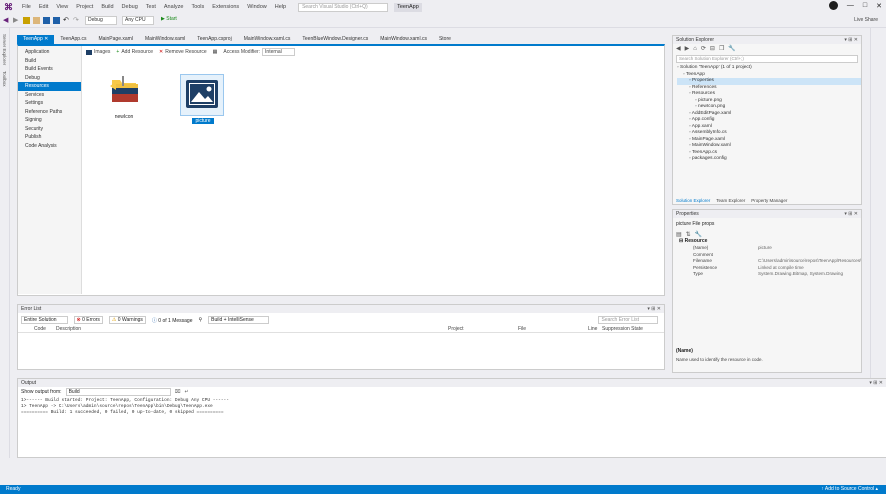 The width and height of the screenshot is (886, 494). What do you see at coordinates (4, 79) in the screenshot?
I see `toolbox-tab: Toolbox` at bounding box center [4, 79].